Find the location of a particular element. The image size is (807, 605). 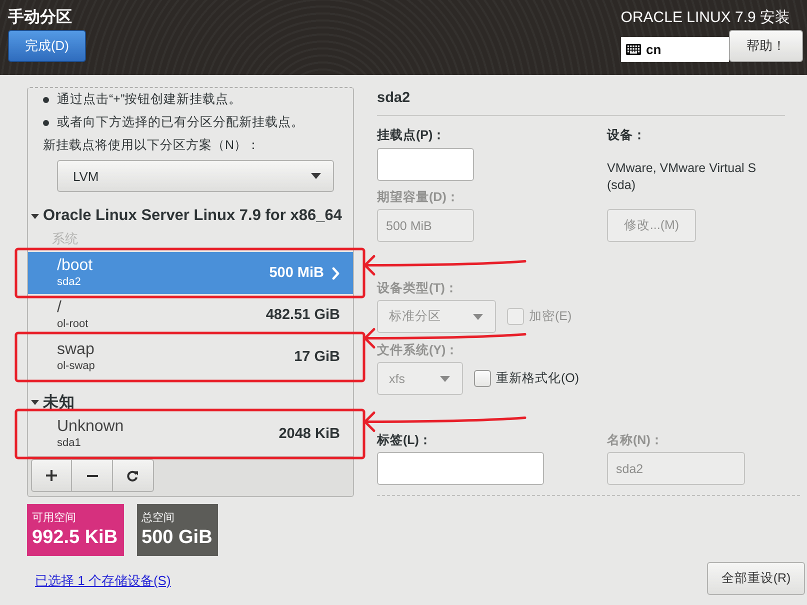

storage-devices-link: 已选择 1 个存储设备(S) is located at coordinates (103, 580).